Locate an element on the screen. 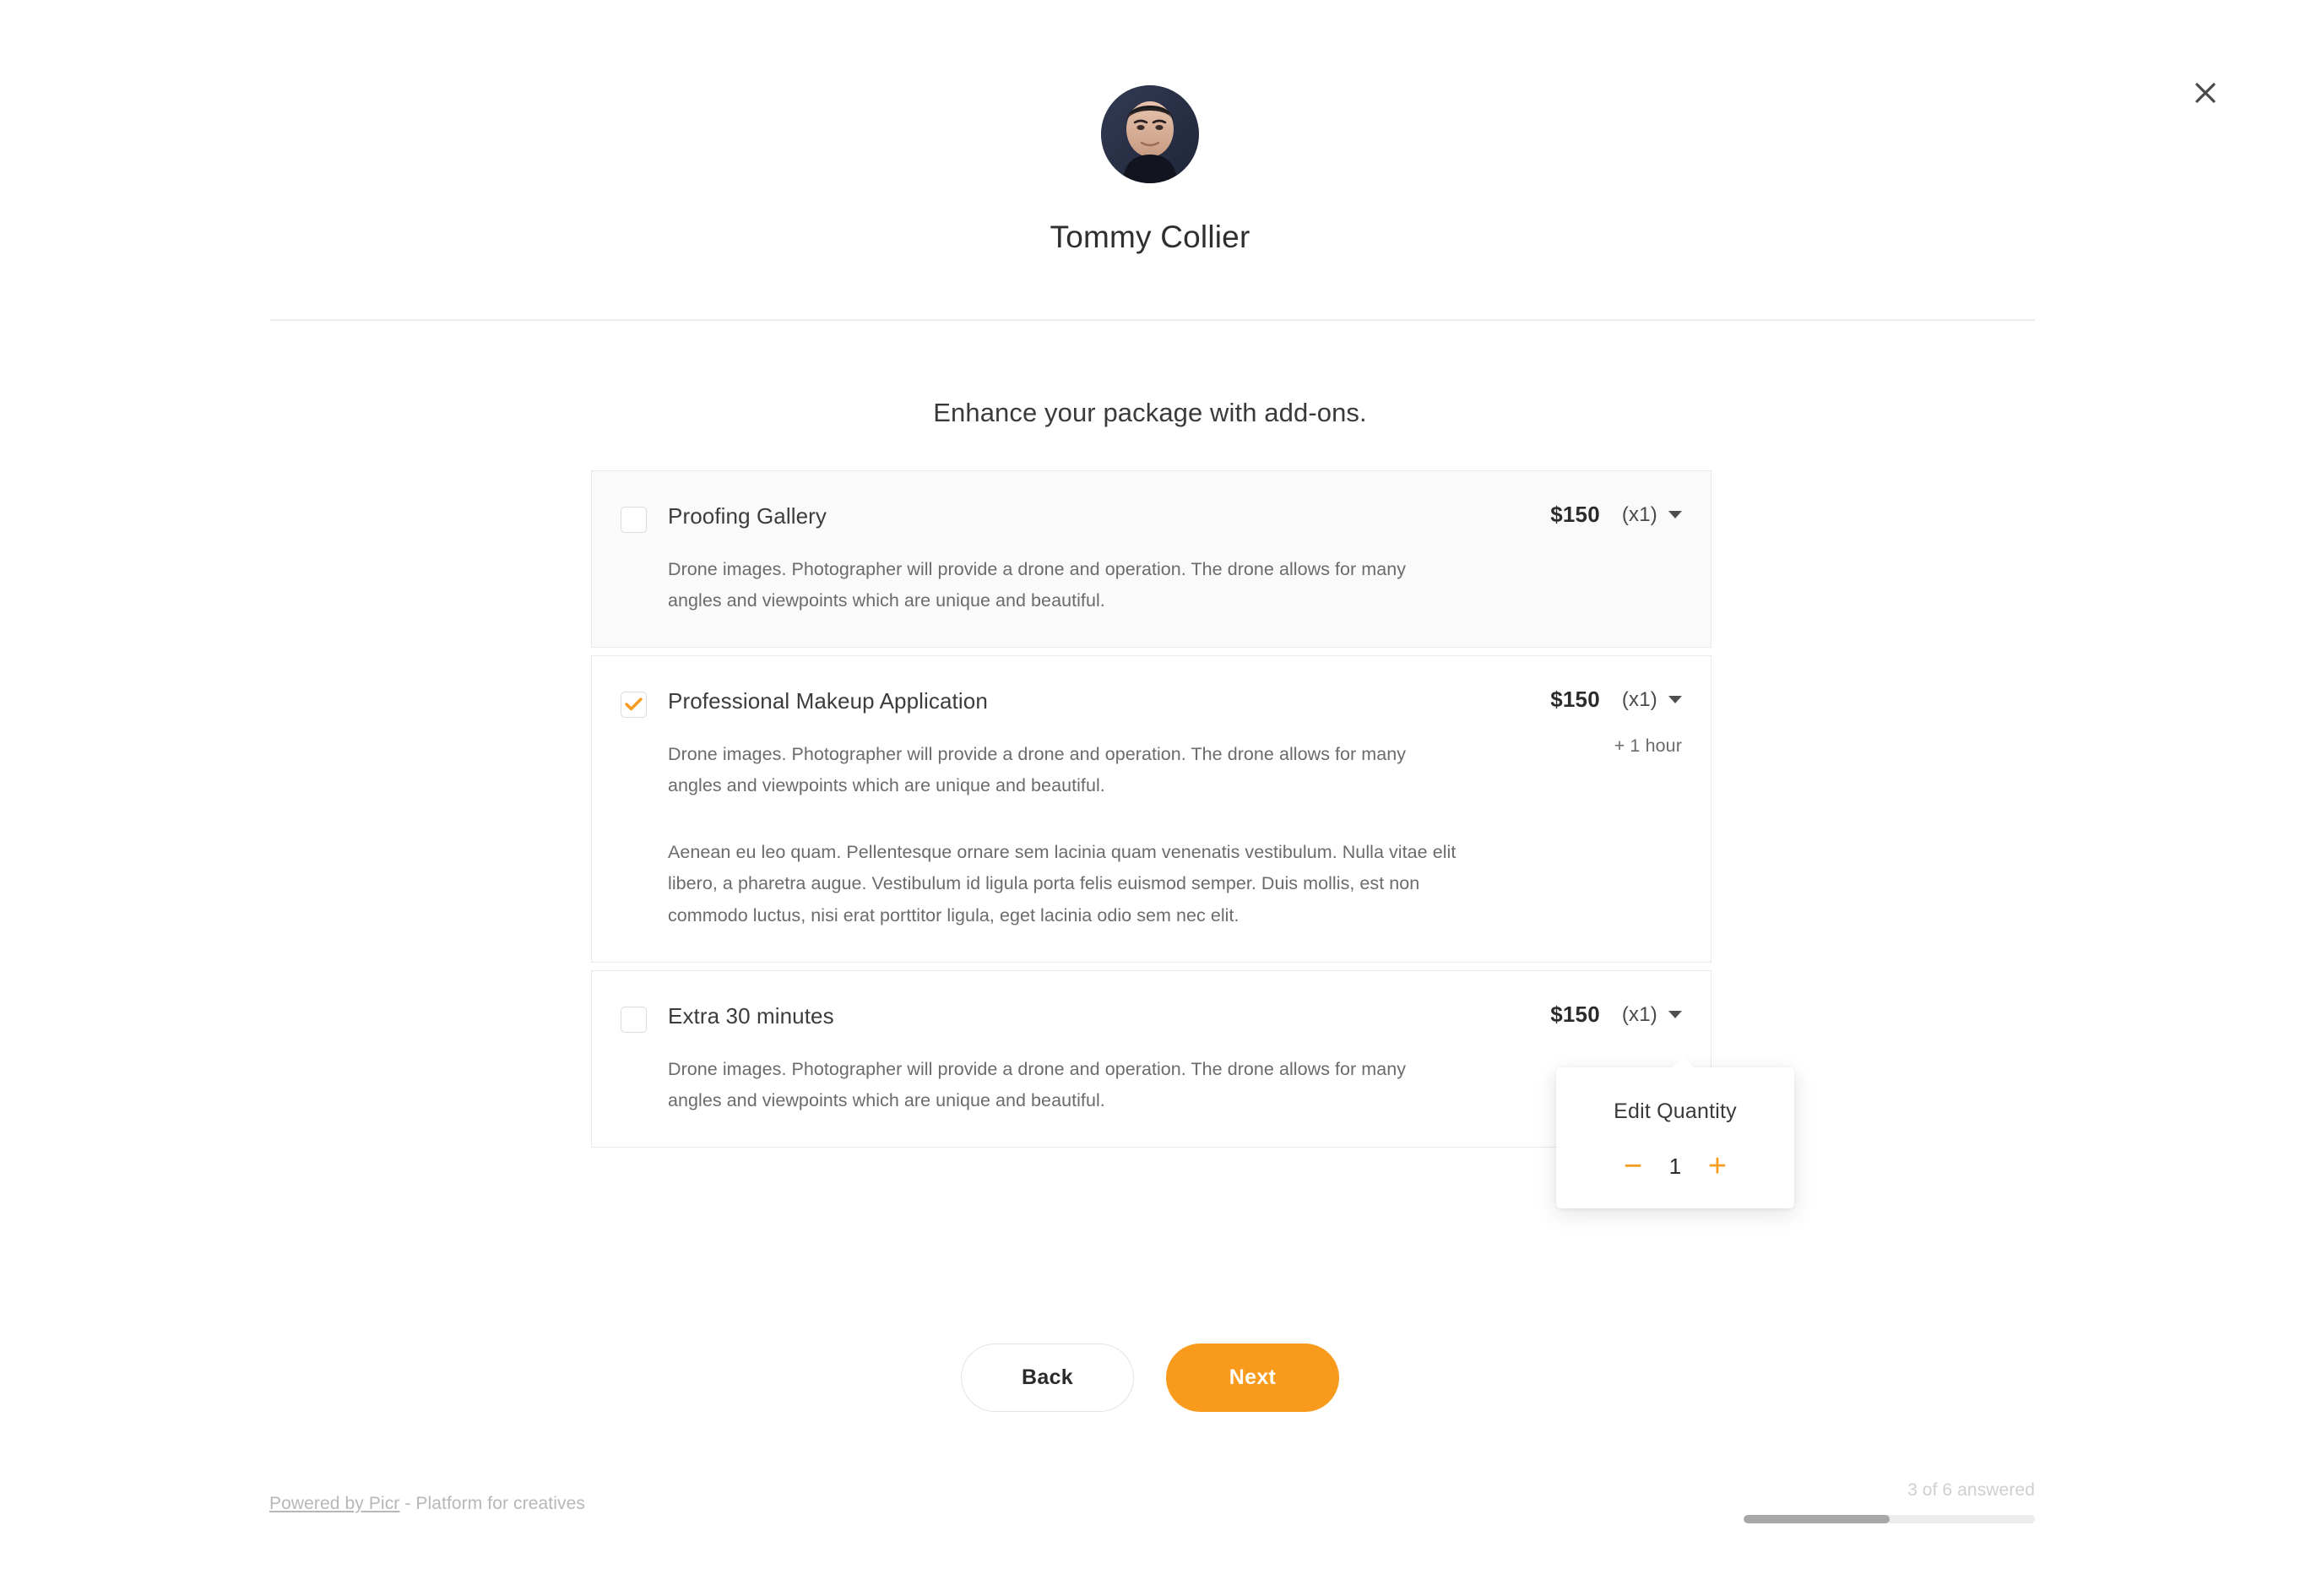  section-heading: Enhance your package with add-ons. is located at coordinates (1150, 412).